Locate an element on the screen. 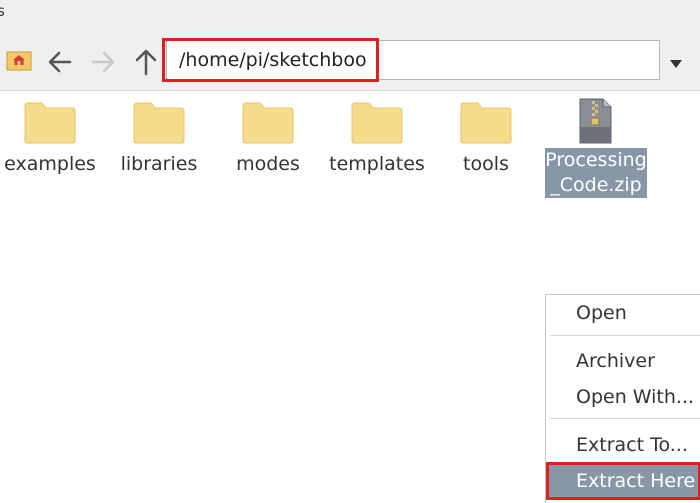 Image resolution: width=700 pixels, height=503 pixels. toolbar is located at coordinates (350, 61).